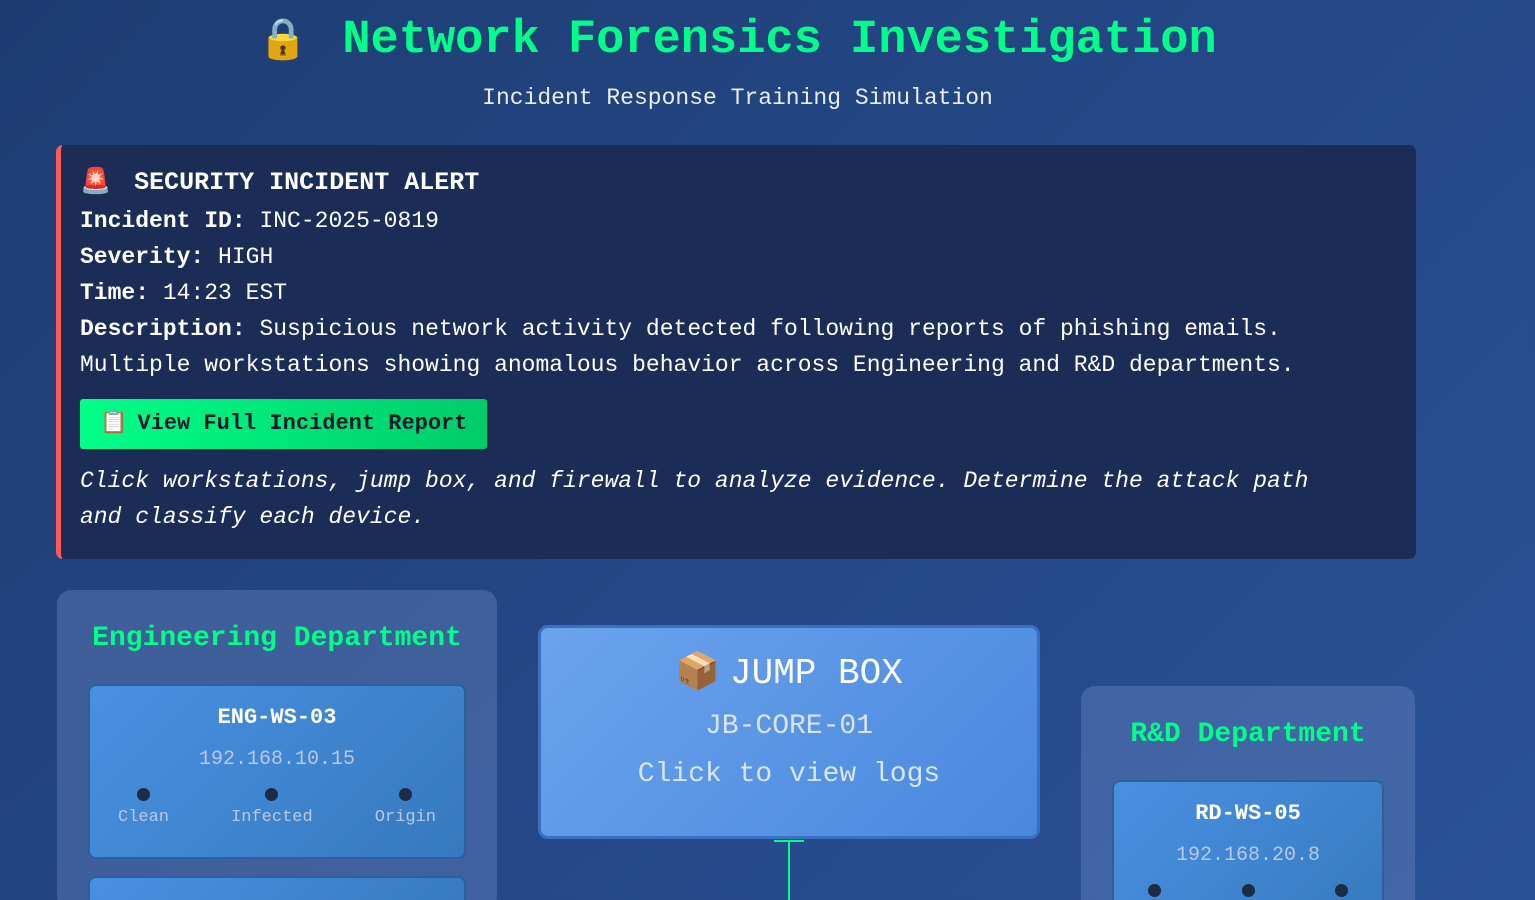 The width and height of the screenshot is (1535, 900). I want to click on page-subtitle: Incident Response Training Simulation, so click(737, 98).